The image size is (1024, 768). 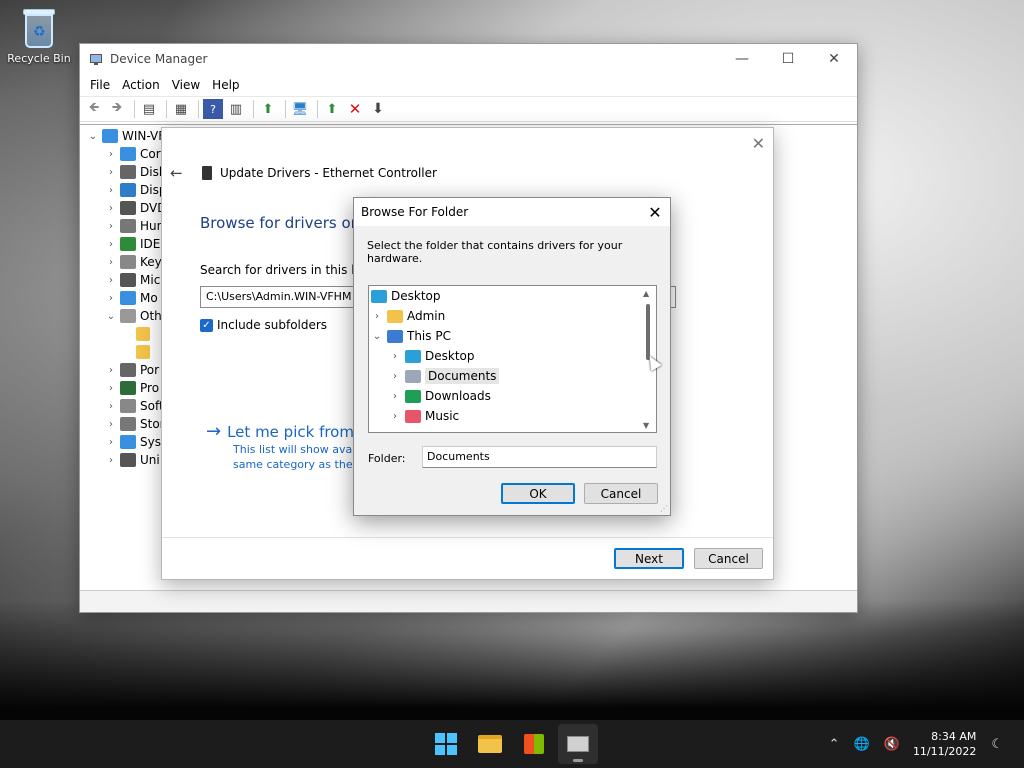 I want to click on tree-item: › Cor, so click(x=132, y=154).